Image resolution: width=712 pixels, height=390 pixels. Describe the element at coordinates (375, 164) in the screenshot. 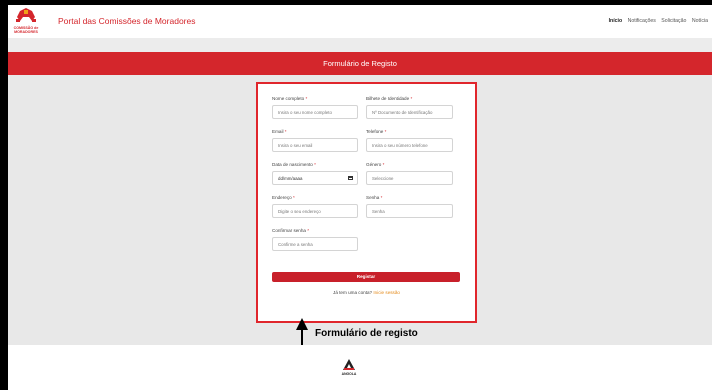

I see `genero-label: Género *` at that location.